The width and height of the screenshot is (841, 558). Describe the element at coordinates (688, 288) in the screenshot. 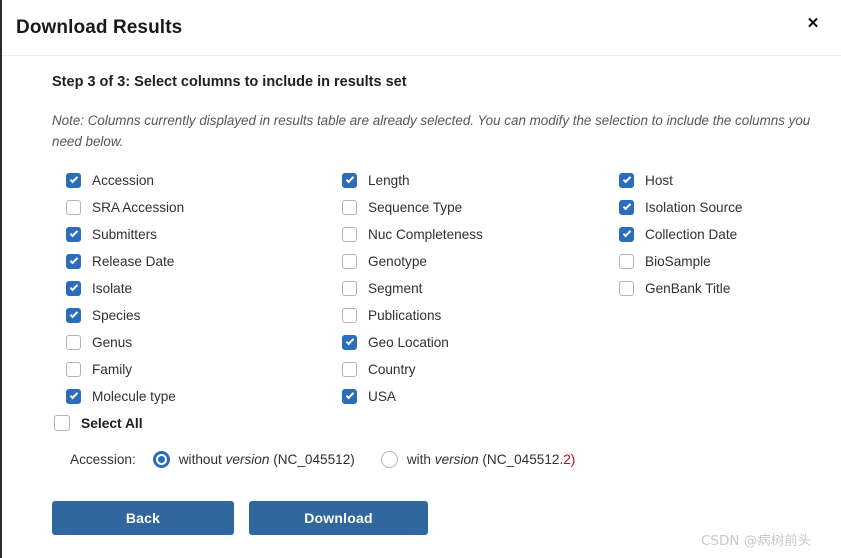

I see `column-option-label: GenBank Title` at that location.